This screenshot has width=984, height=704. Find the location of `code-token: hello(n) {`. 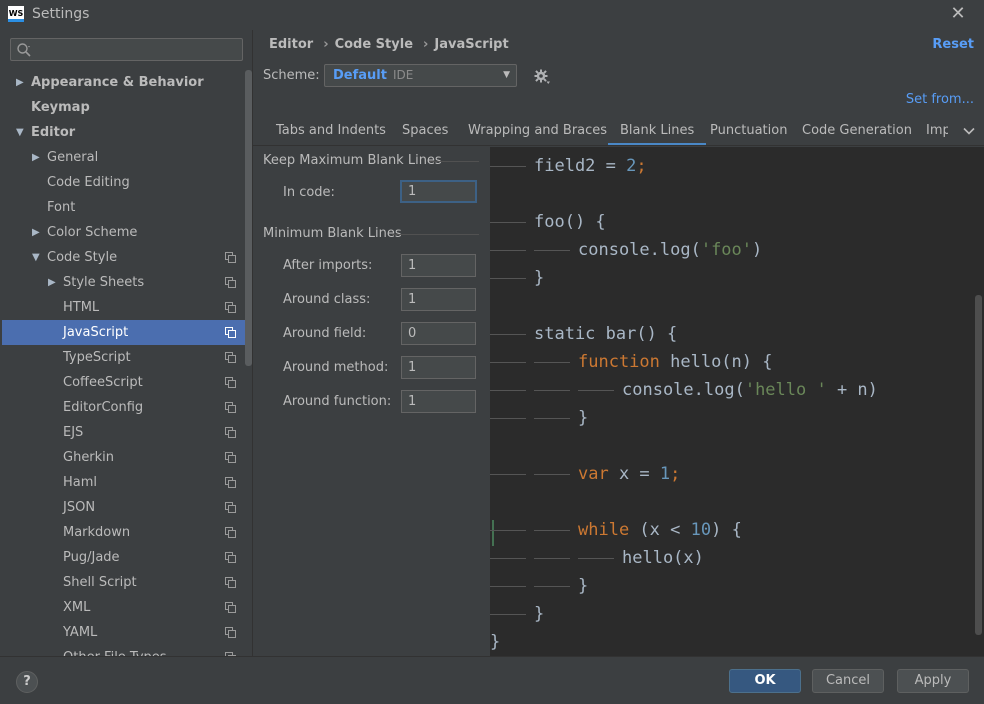

code-token: hello(n) { is located at coordinates (716, 362).